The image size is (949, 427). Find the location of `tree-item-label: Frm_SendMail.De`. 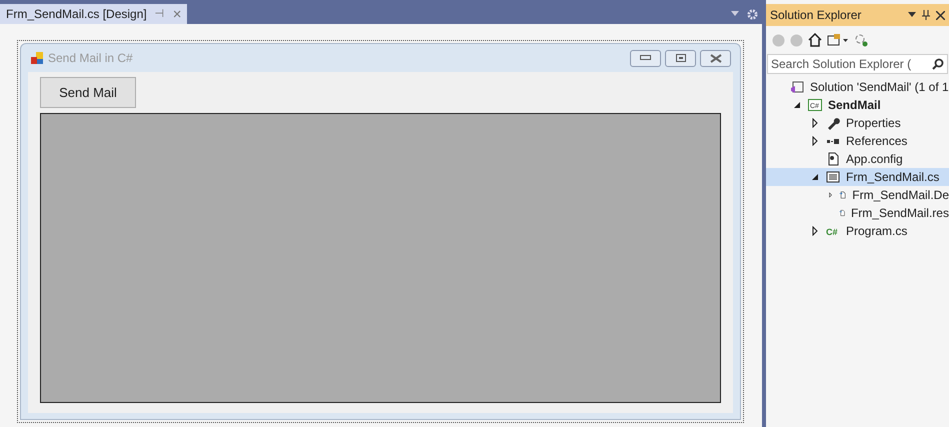

tree-item-label: Frm_SendMail.De is located at coordinates (900, 195).